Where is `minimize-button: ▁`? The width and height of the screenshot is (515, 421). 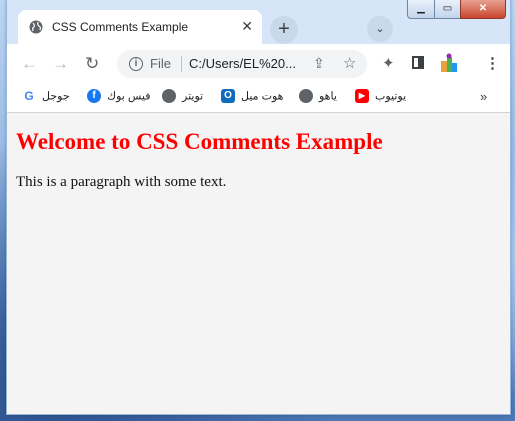 minimize-button: ▁ is located at coordinates (421, 9).